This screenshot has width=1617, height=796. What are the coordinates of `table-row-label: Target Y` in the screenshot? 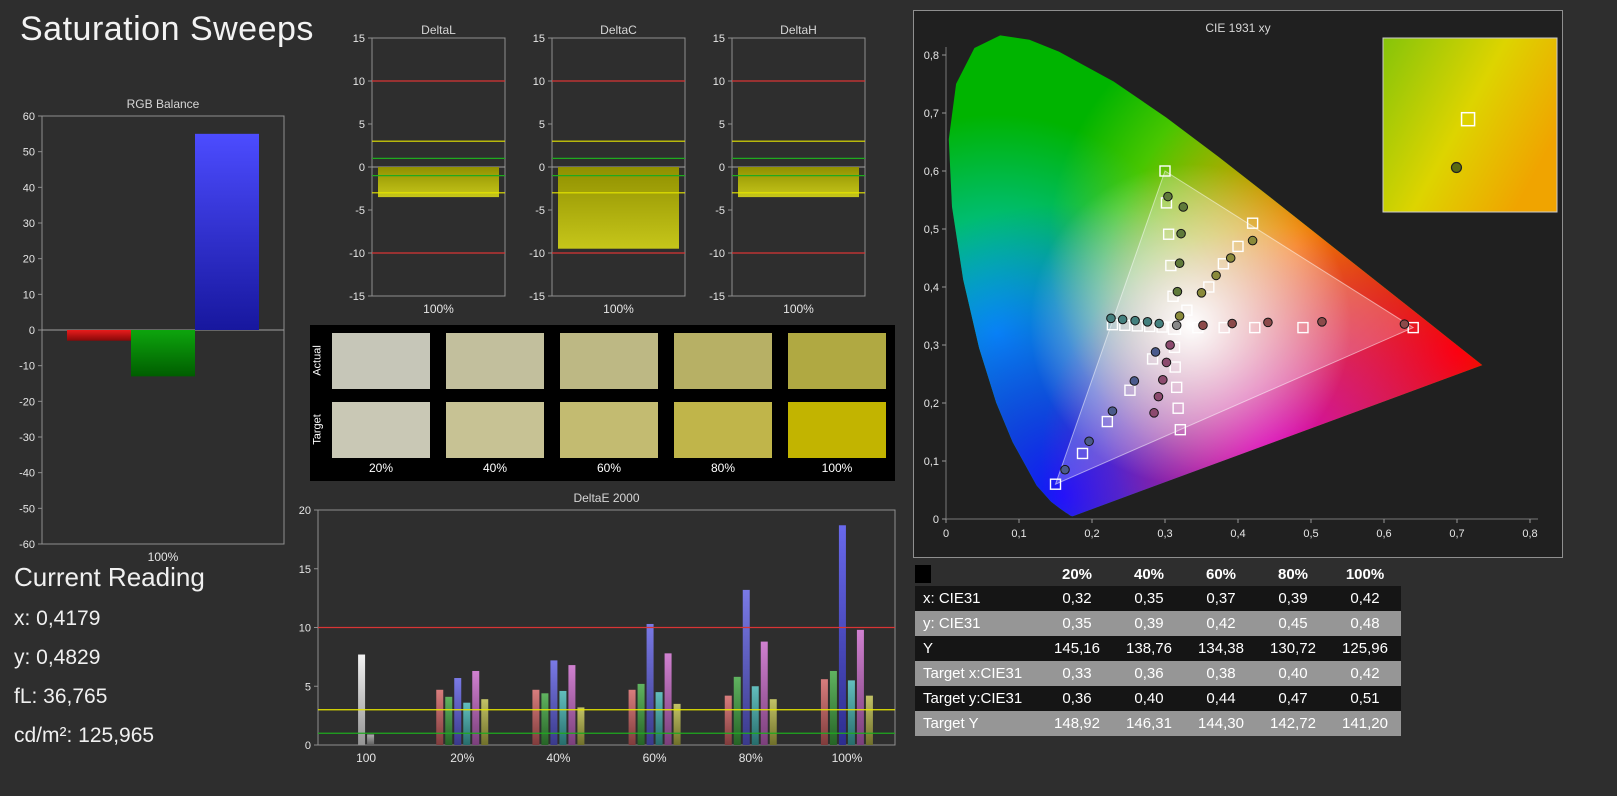 It's located at (951, 723).